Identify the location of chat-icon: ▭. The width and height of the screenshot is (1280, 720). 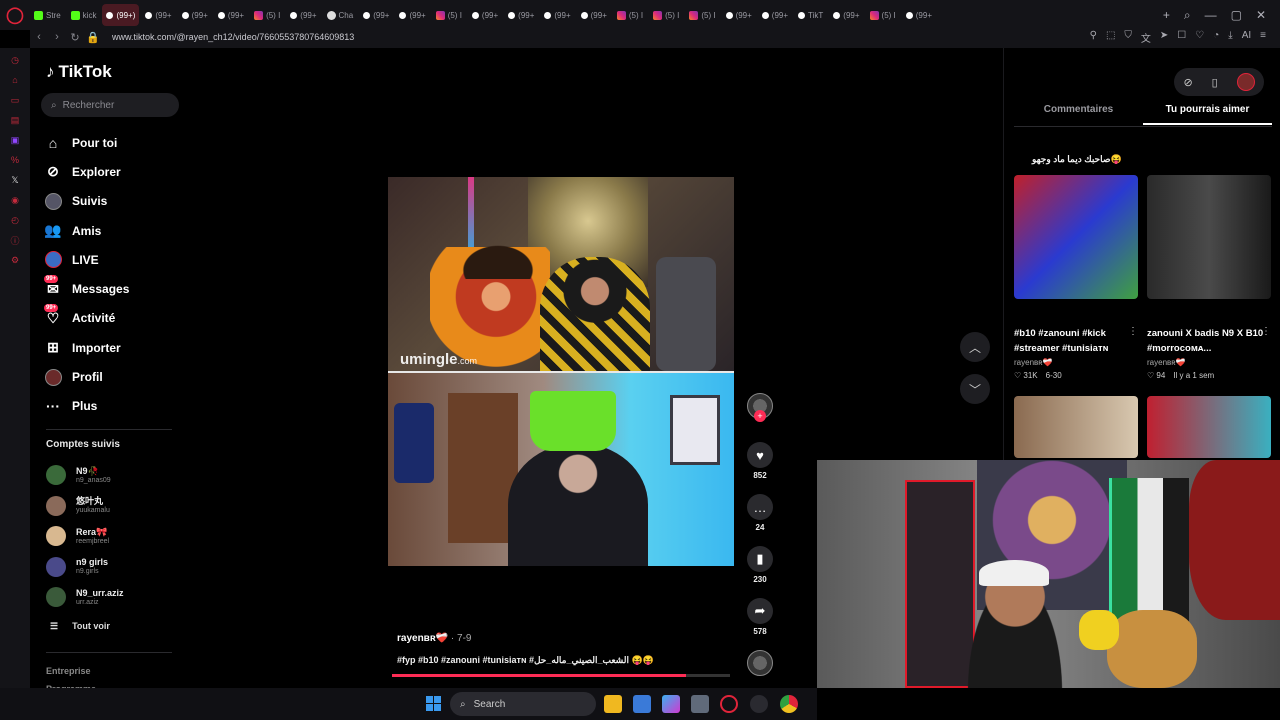
(15, 100).